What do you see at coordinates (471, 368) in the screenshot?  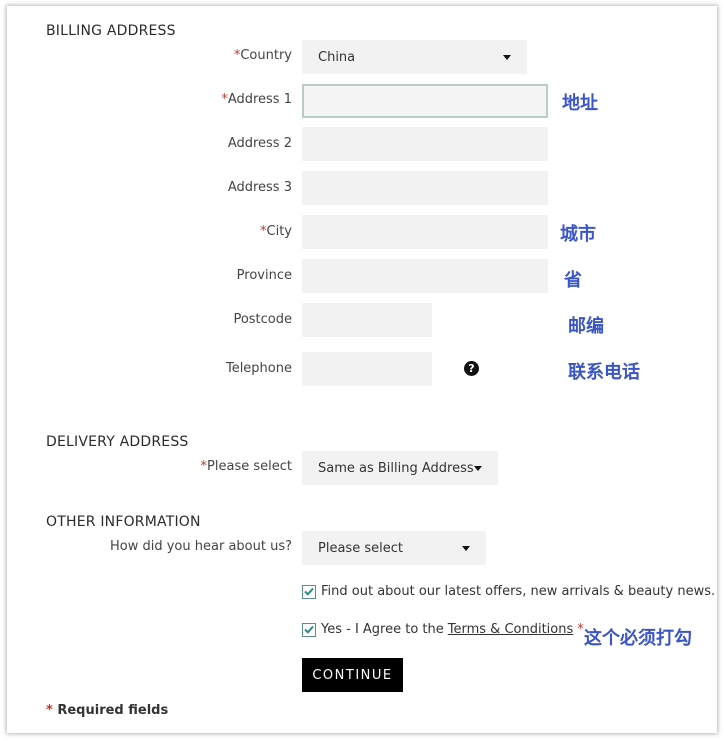 I see `question-circle-icon: ?` at bounding box center [471, 368].